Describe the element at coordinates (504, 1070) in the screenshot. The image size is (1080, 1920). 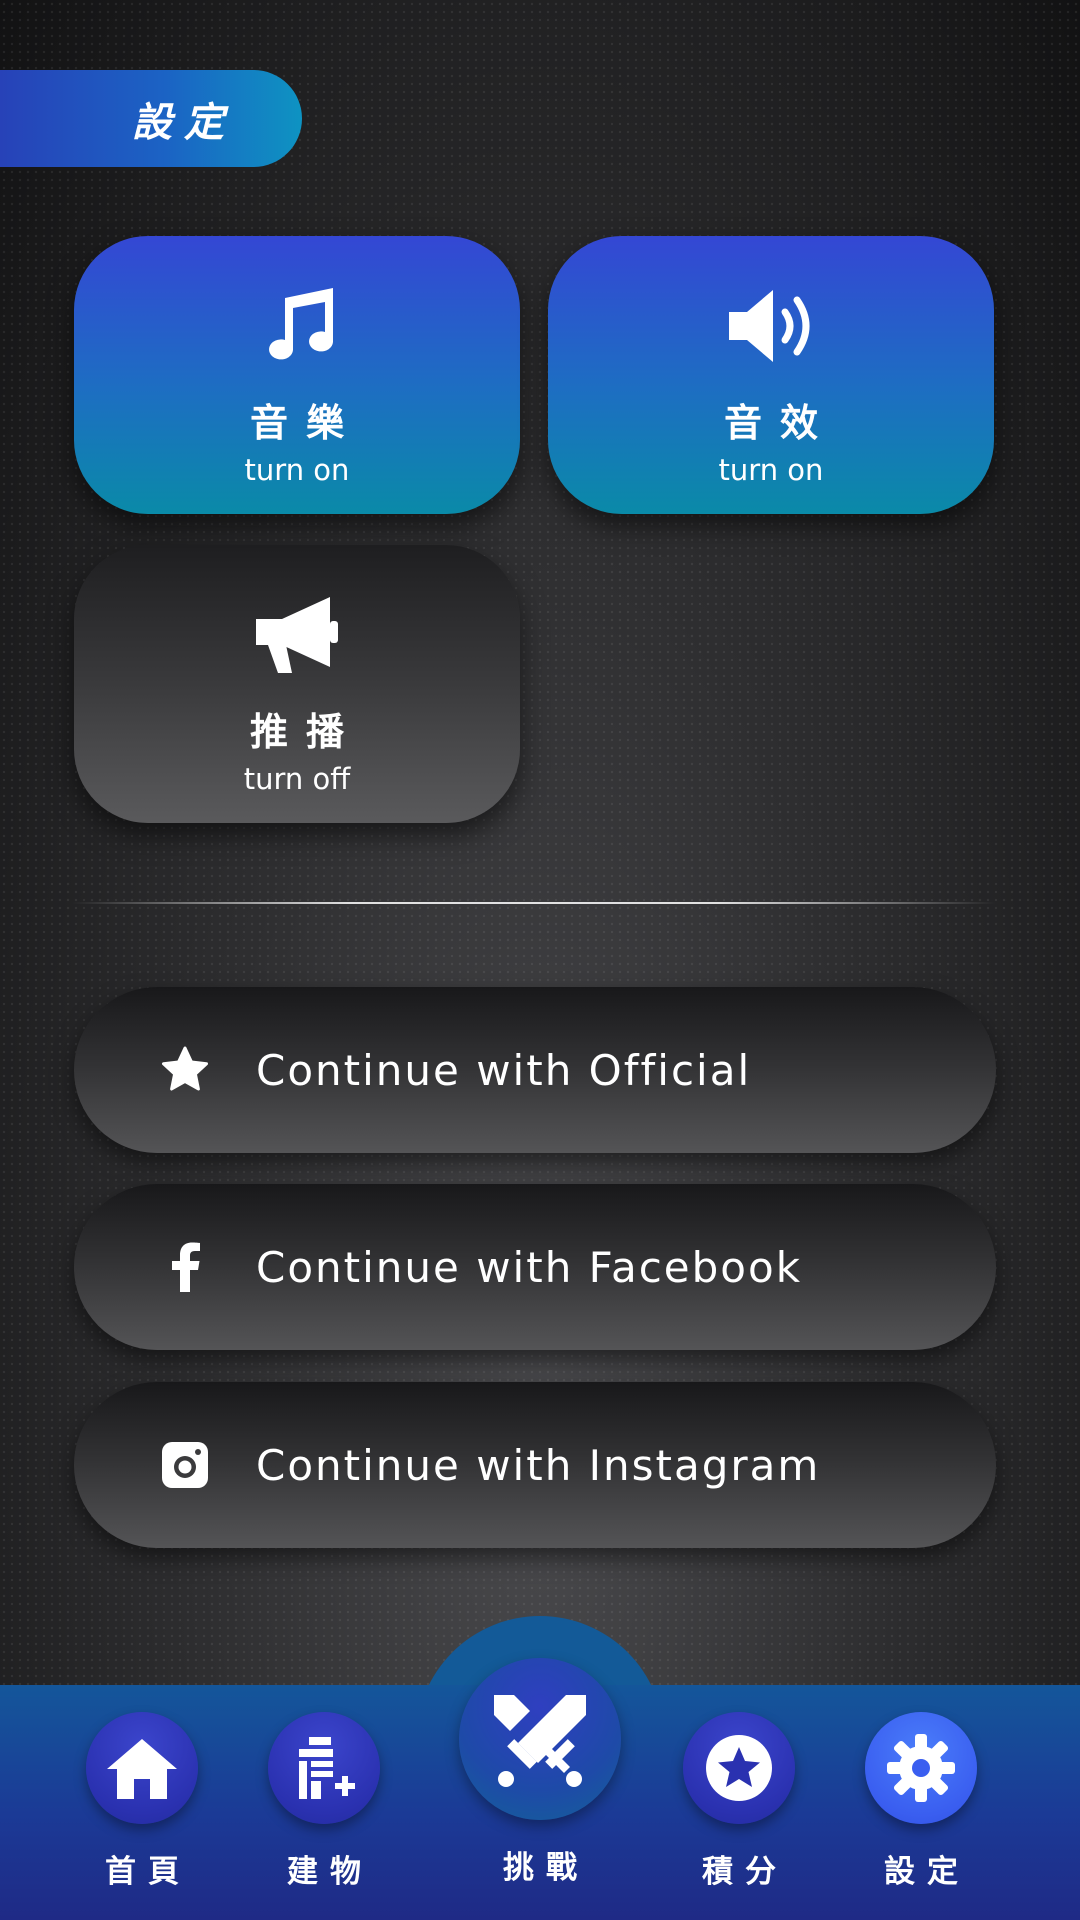
I see `continue-official-label: Continue with Official` at that location.